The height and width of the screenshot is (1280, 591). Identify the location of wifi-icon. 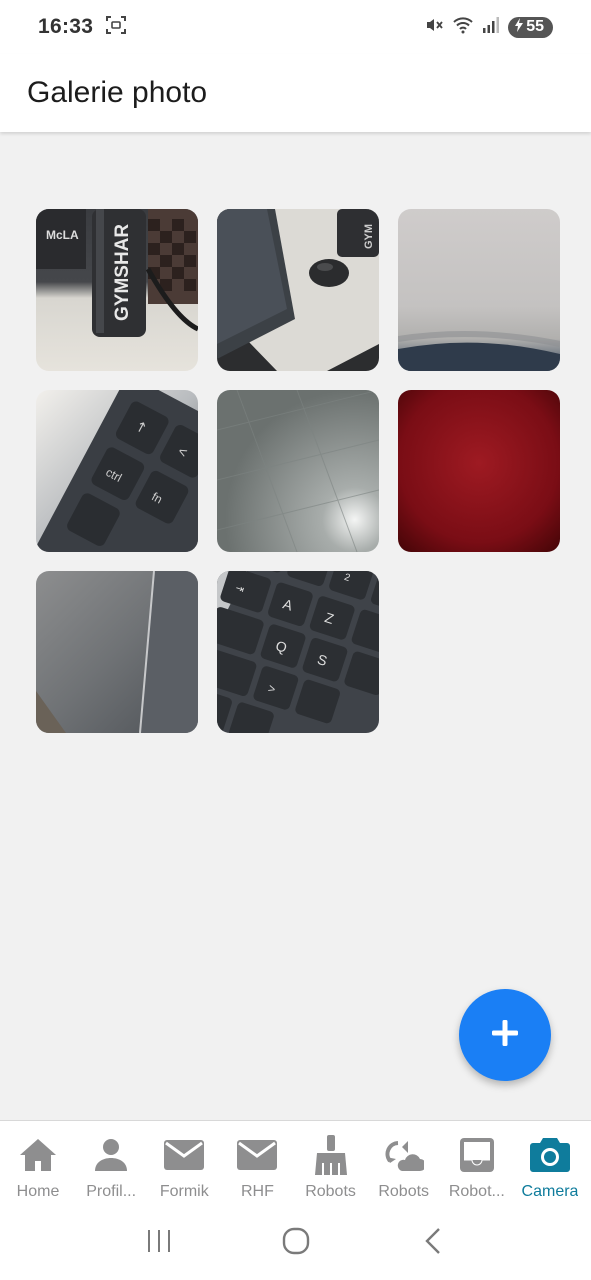
(463, 27).